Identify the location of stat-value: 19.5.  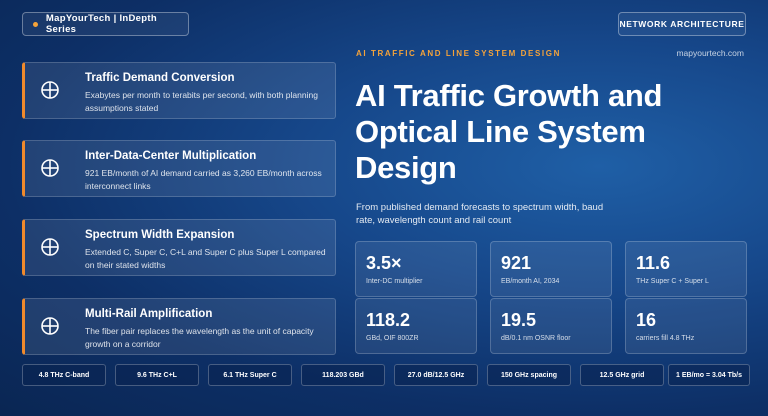
(519, 320).